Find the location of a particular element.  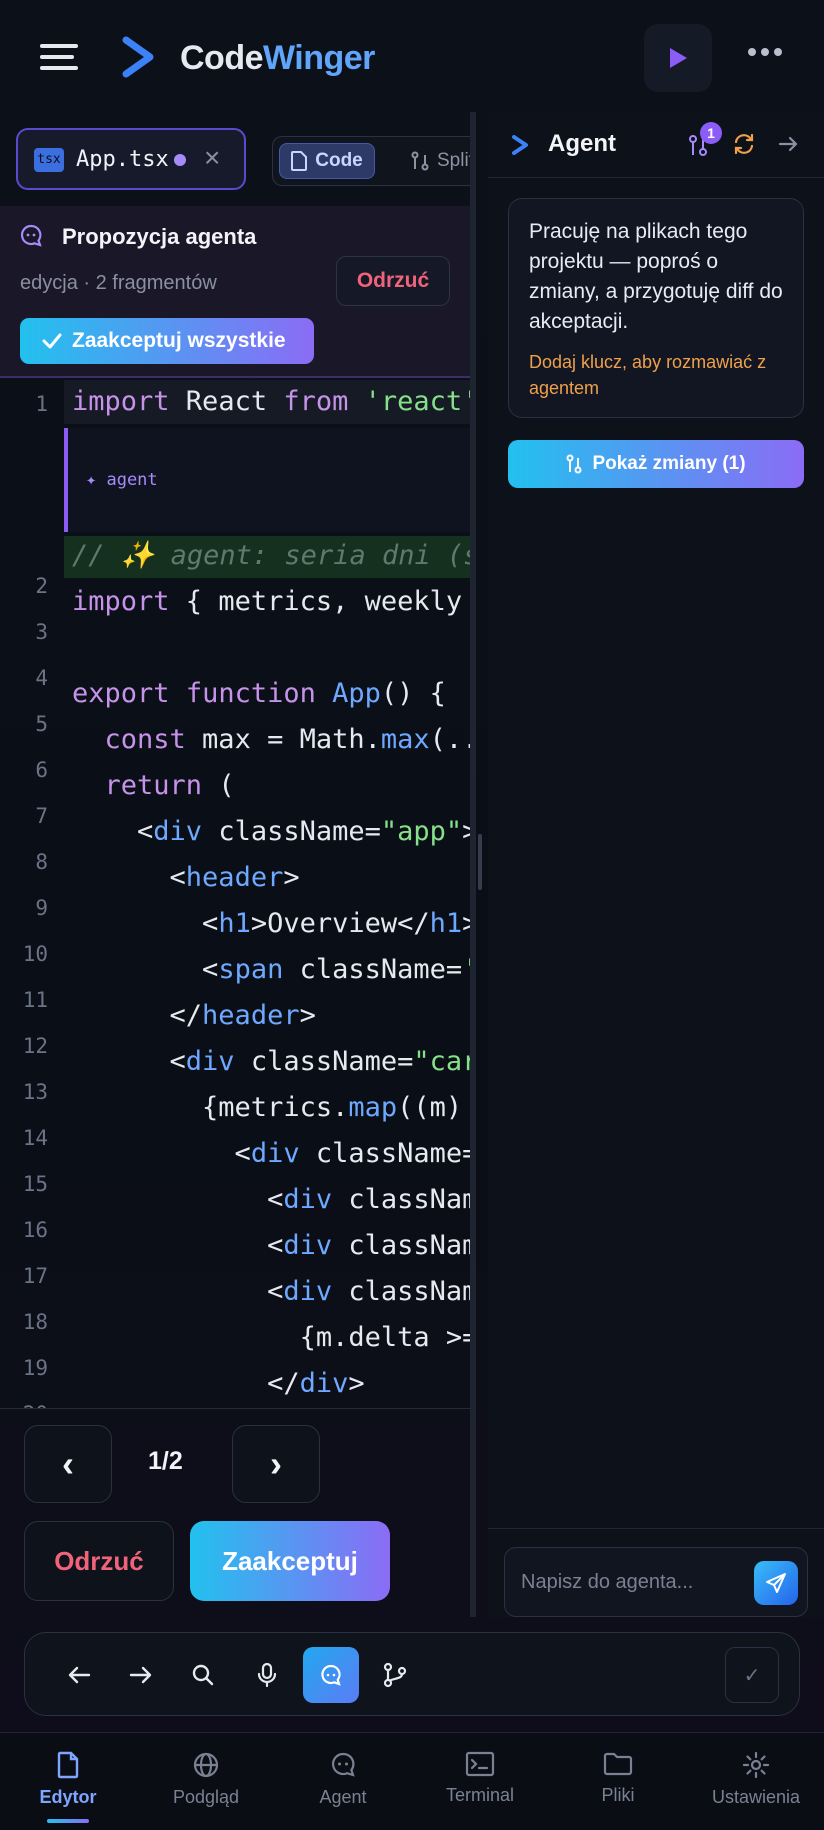

app-header: CodeWinger is located at coordinates (412, 57).